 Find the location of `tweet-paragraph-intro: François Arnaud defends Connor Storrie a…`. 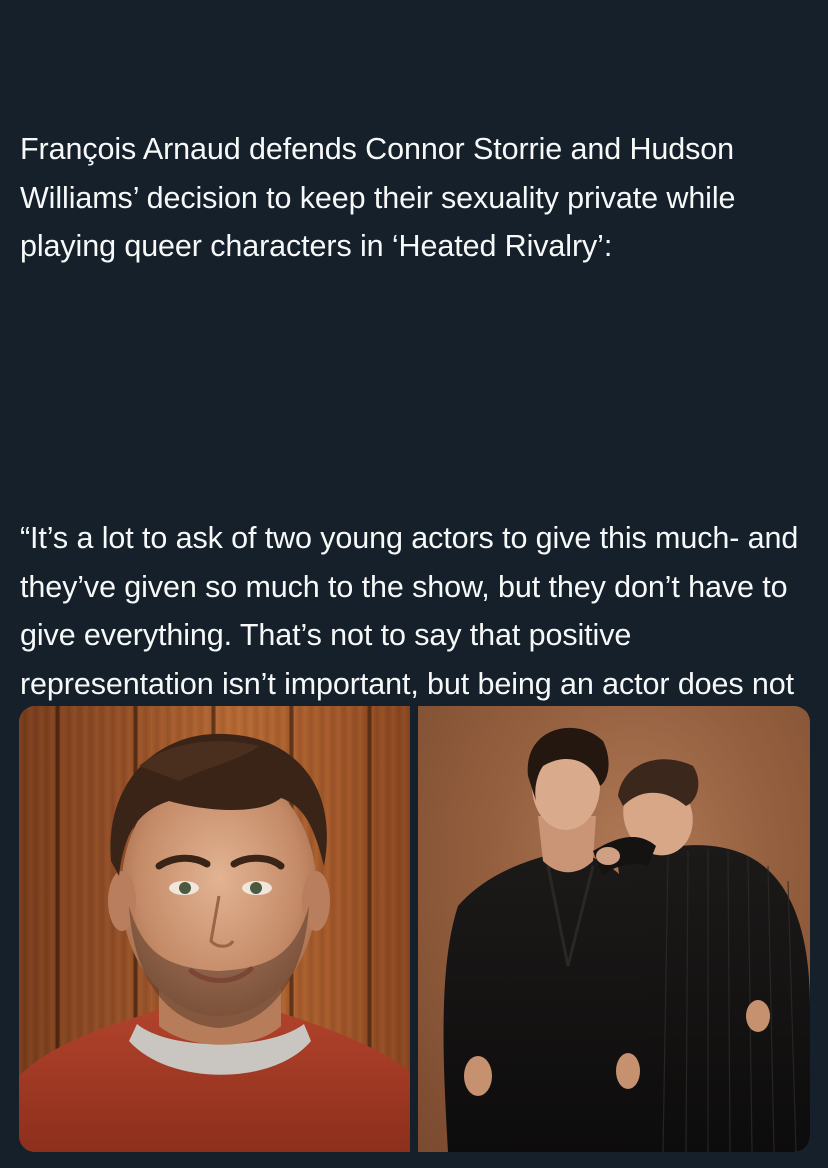

tweet-paragraph-intro: François Arnaud defends Connor Storrie a… is located at coordinates (382, 198).